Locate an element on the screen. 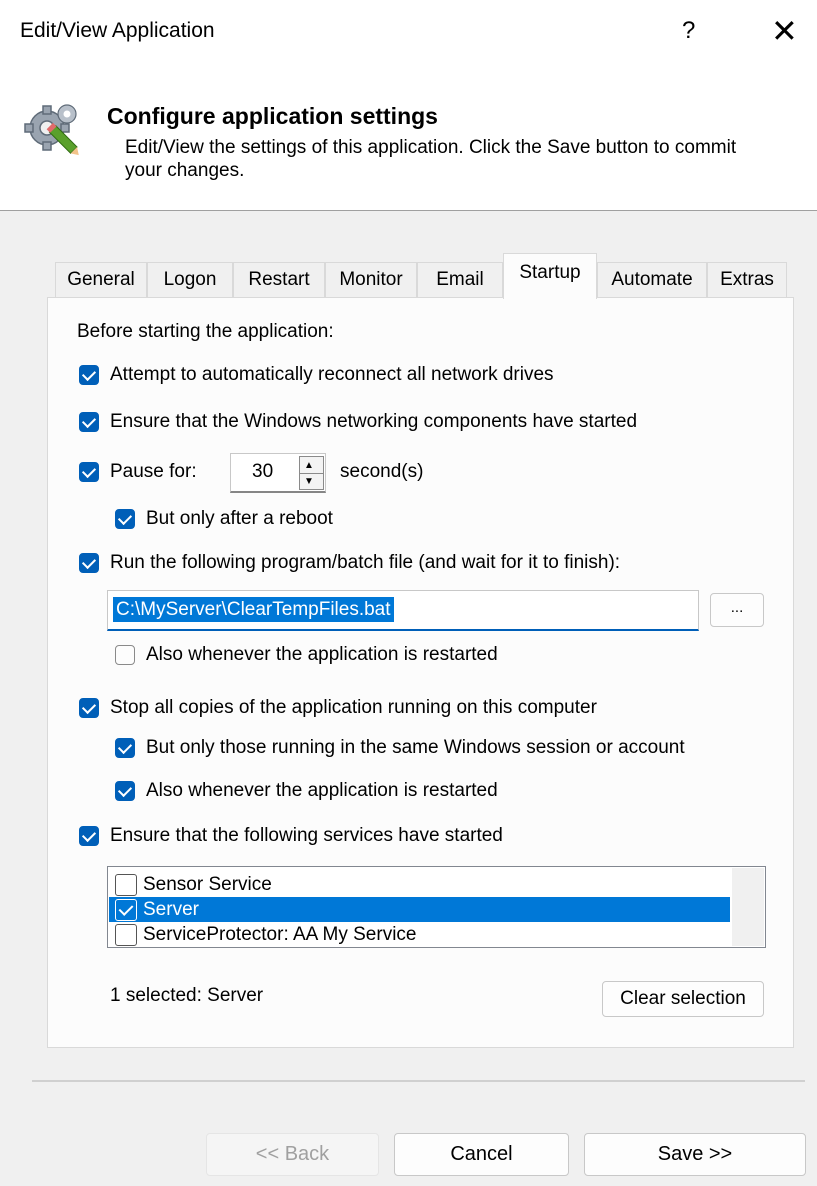  stop-copies-checkbox is located at coordinates (89, 708).